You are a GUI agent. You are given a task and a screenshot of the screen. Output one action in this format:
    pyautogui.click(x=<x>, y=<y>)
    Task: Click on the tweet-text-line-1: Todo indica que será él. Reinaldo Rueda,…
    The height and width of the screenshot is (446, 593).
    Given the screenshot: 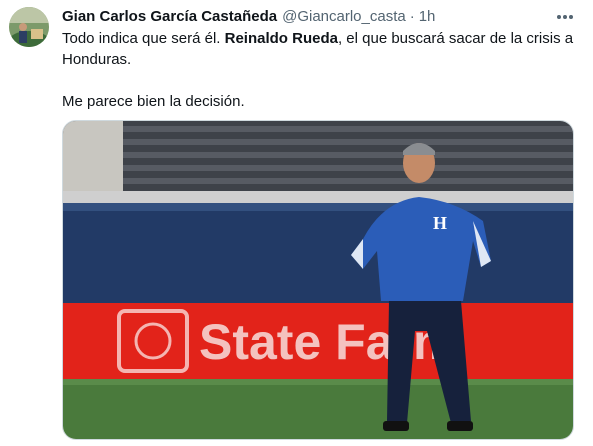 What is the action you would take?
    pyautogui.click(x=322, y=49)
    